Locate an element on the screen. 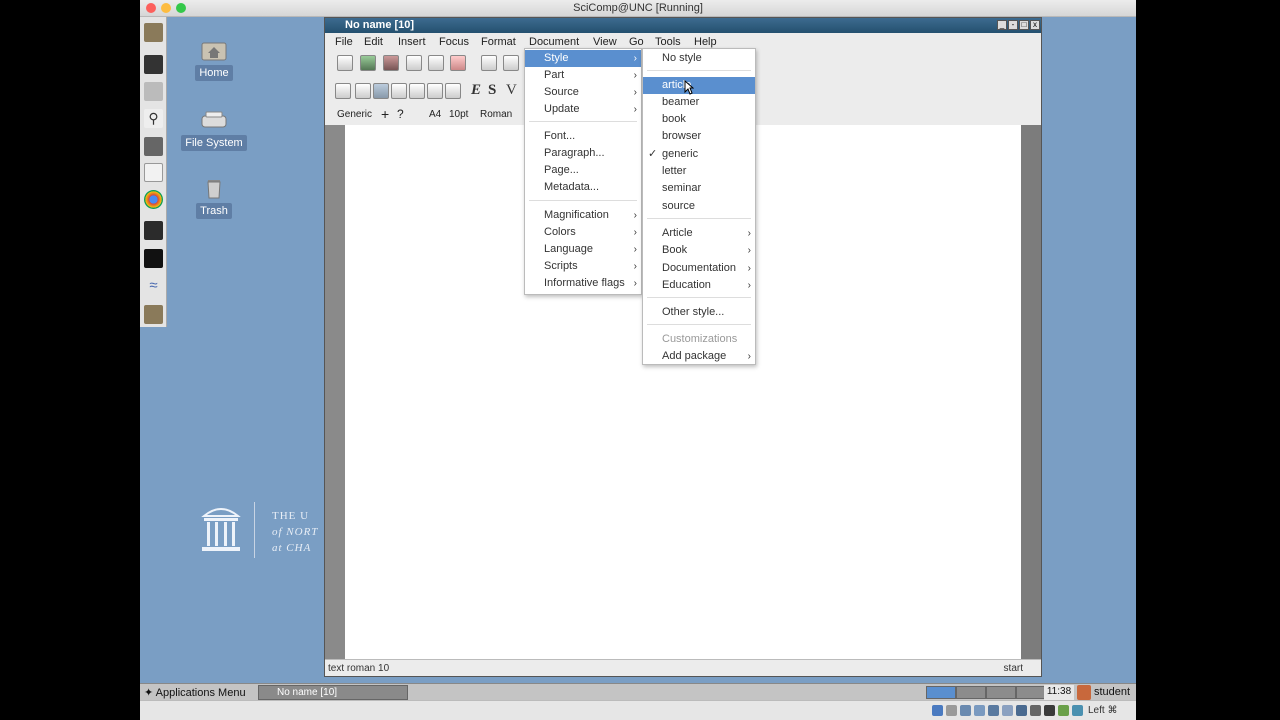 The image size is (1280, 720). strong-icon: S is located at coordinates (492, 90).